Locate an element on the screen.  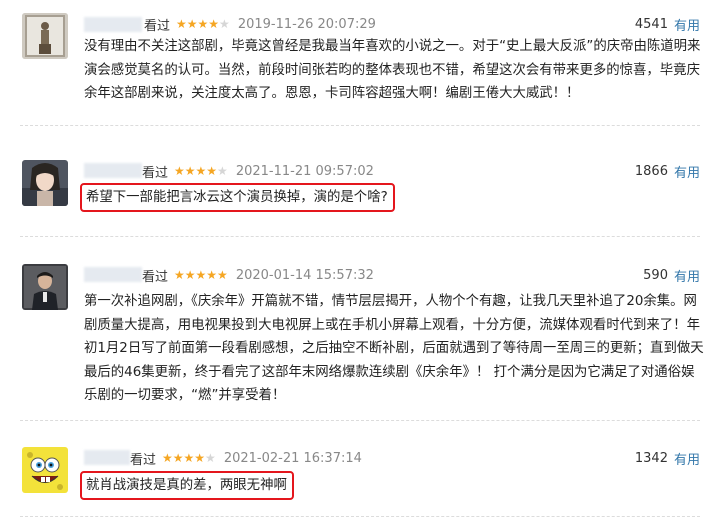
review-meta: 看过 ★★★★★ 2020-01-14 15:57:32 is located at coordinates (258, 275).